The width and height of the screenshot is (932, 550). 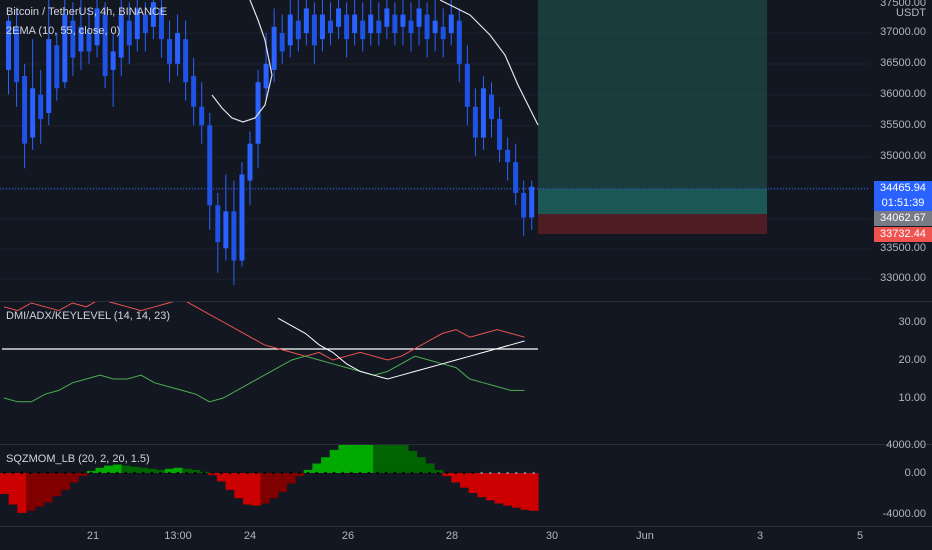 I want to click on currency-label: USDT, so click(x=911, y=13).